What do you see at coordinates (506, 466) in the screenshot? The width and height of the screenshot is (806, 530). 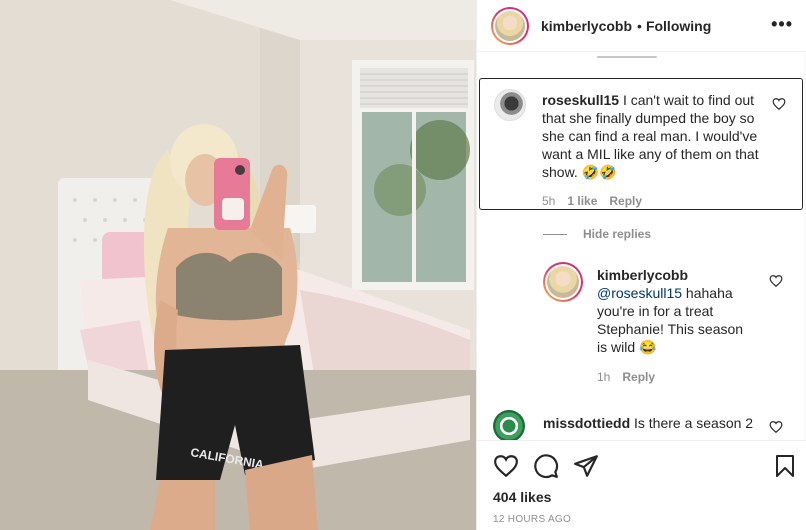 I see `heart-icon` at bounding box center [506, 466].